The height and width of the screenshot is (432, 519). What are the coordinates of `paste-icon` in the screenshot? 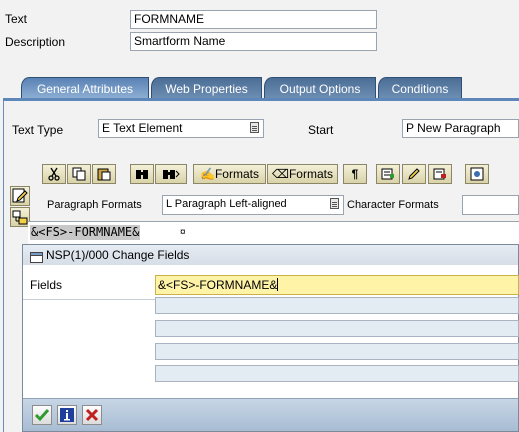 It's located at (104, 174).